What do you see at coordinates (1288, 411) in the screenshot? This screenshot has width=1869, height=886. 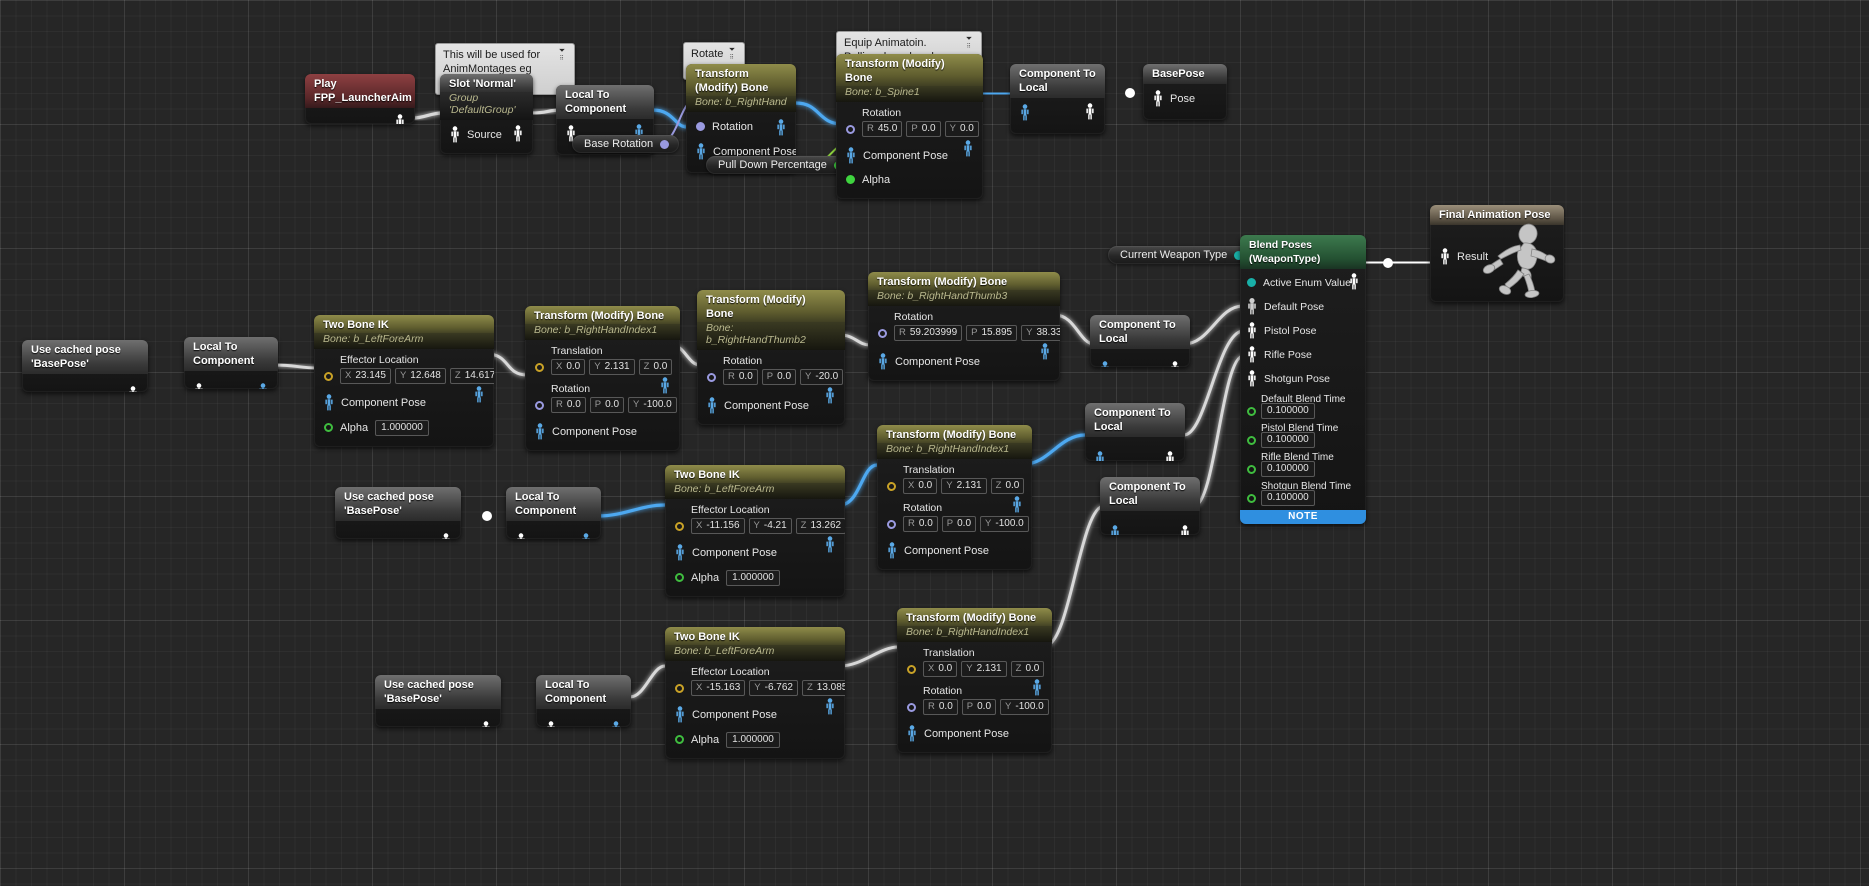 I see `blend-time-field: 0.100000` at bounding box center [1288, 411].